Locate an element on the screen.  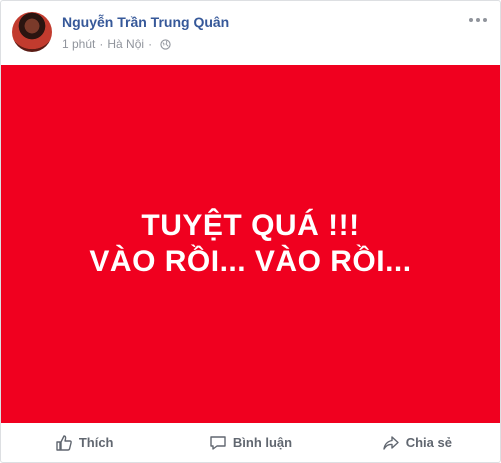
comment-icon is located at coordinates (218, 442).